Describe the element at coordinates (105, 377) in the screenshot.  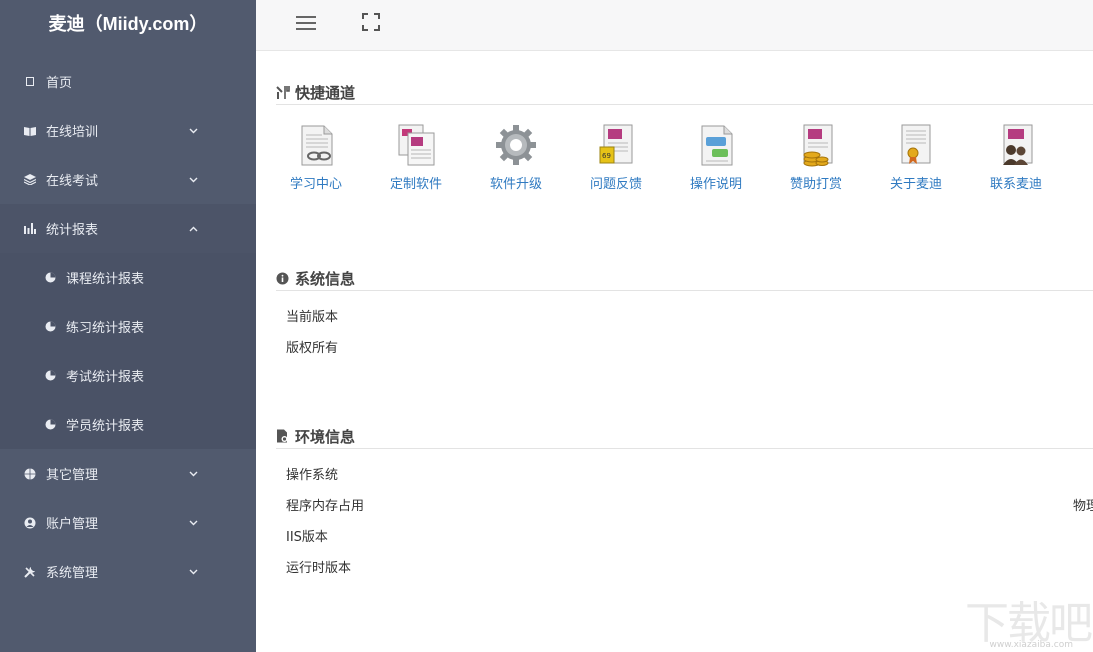
I see `sidebar-subitem-label: 考试统计报表` at that location.